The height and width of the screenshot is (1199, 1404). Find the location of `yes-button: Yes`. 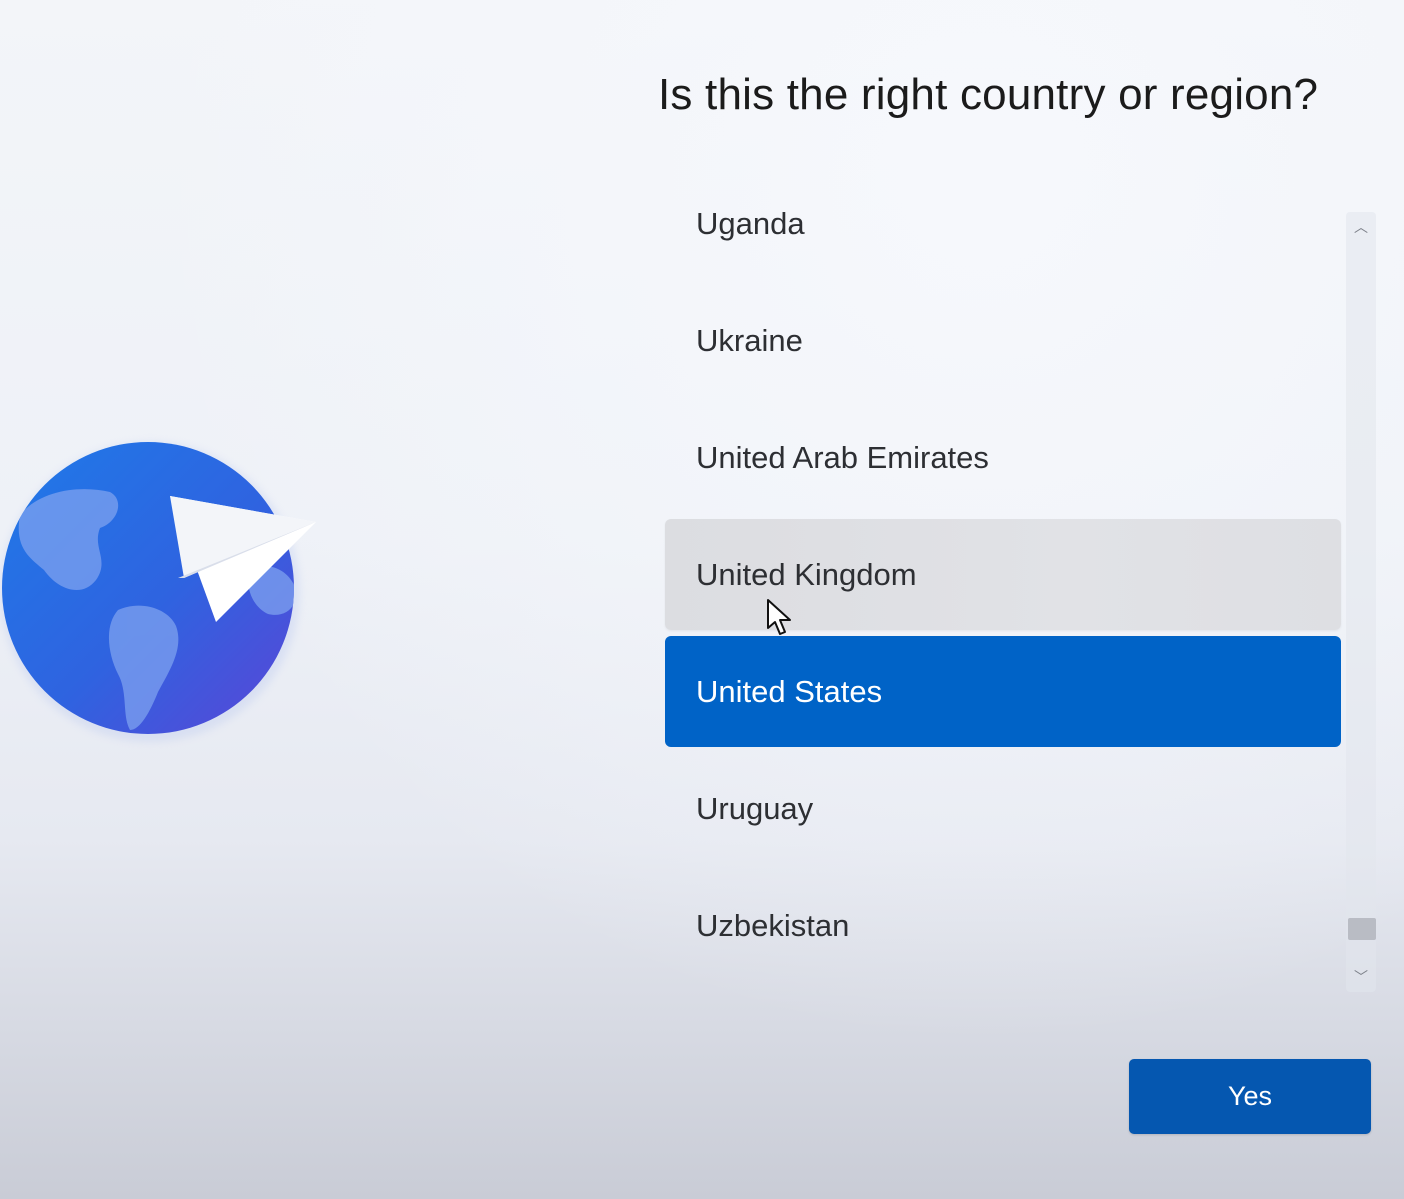

yes-button: Yes is located at coordinates (1250, 1096).